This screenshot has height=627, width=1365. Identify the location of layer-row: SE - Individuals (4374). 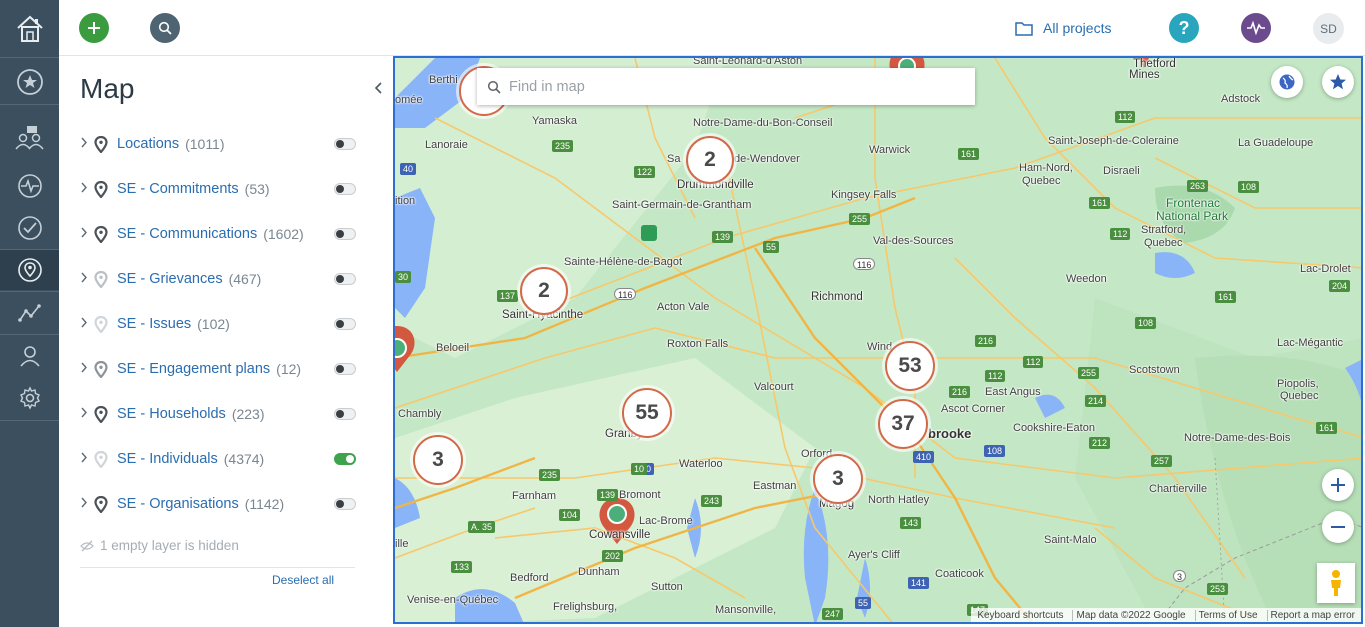
(220, 459).